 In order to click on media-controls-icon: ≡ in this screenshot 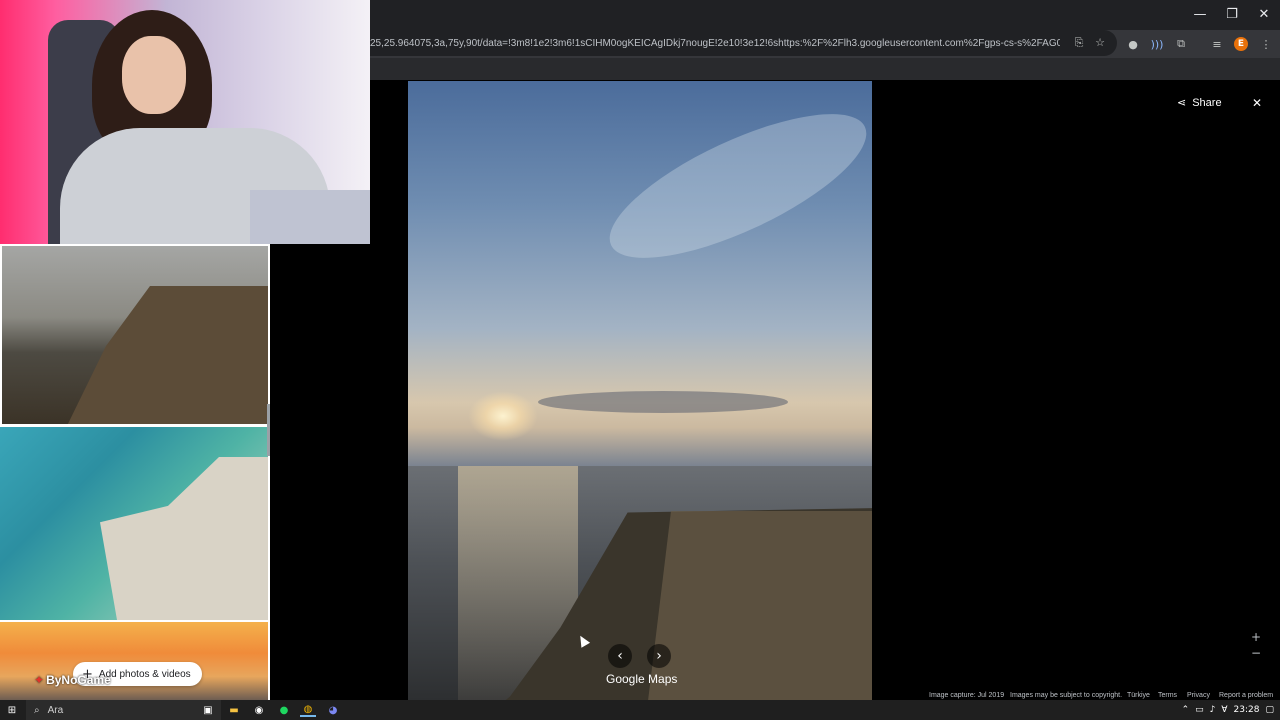, I will do `click(1217, 44)`.